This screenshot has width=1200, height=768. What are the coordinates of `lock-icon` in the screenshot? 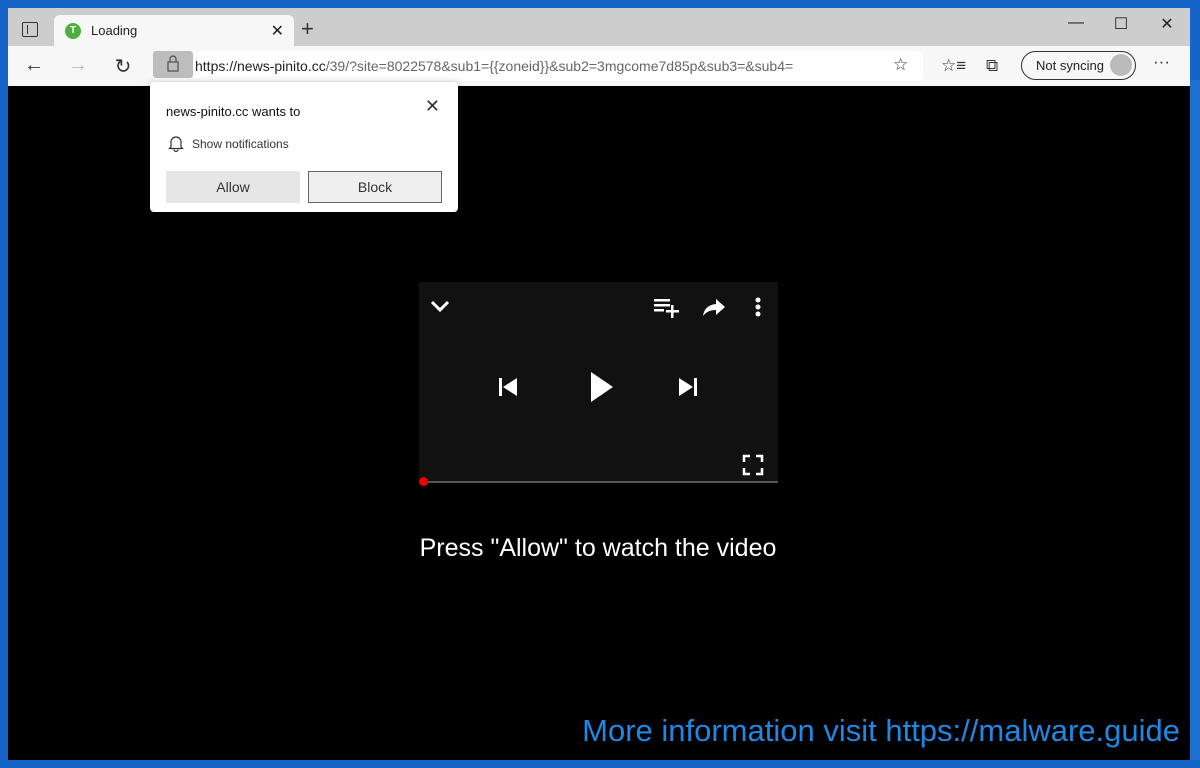 It's located at (173, 63).